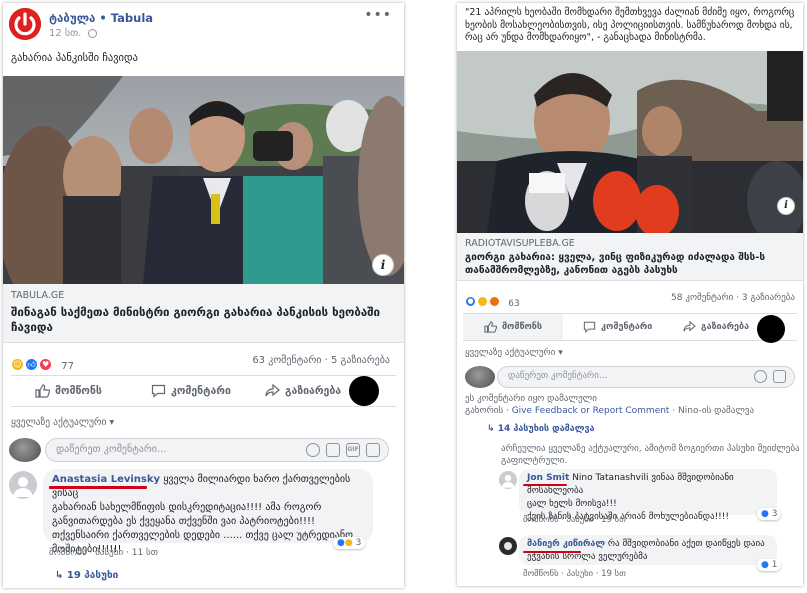 This screenshot has height=593, width=807. What do you see at coordinates (572, 504) in the screenshot?
I see `reply-text-2: ცალ ხელს მოისვა!!!` at bounding box center [572, 504].